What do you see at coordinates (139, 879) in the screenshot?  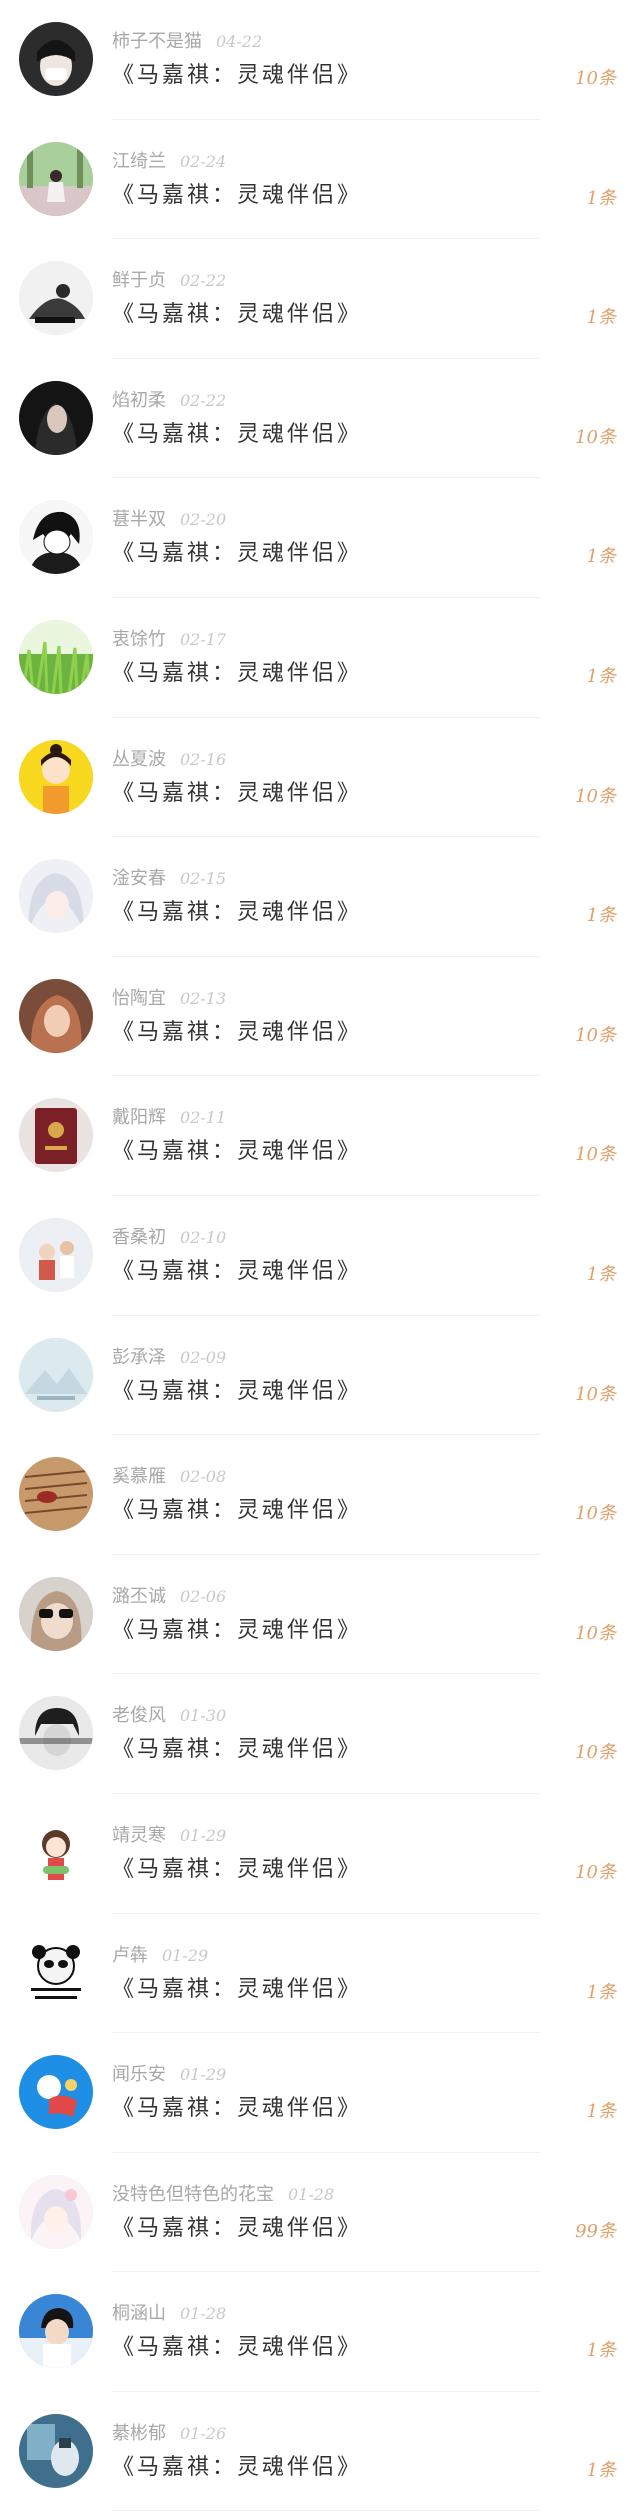 I see `user-name: 淦安春` at bounding box center [139, 879].